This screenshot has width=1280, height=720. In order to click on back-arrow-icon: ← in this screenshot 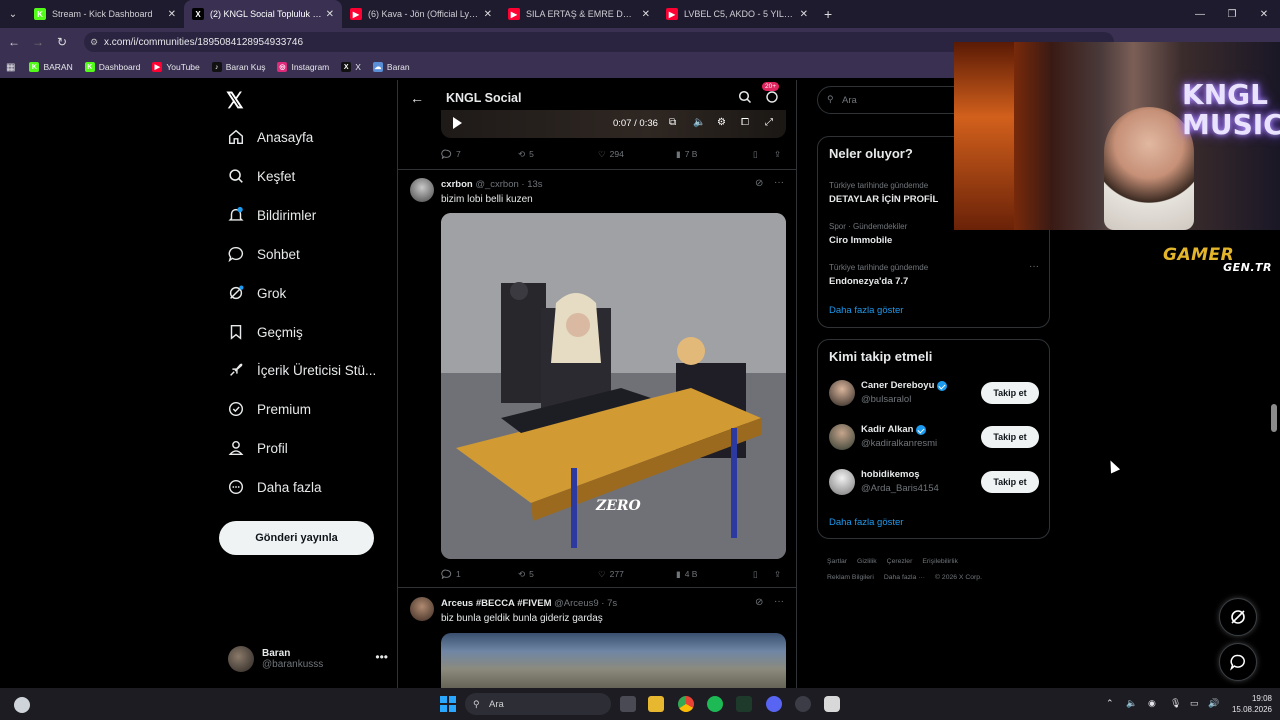, I will do `click(417, 98)`.